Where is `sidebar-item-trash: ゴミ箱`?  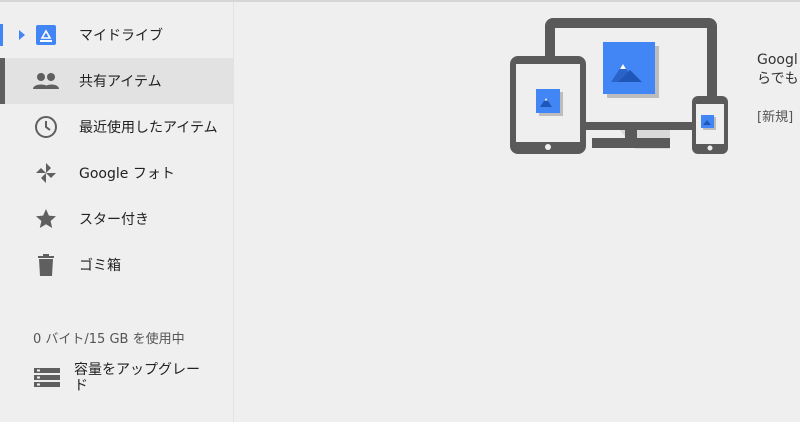 sidebar-item-trash: ゴミ箱 is located at coordinates (116, 265).